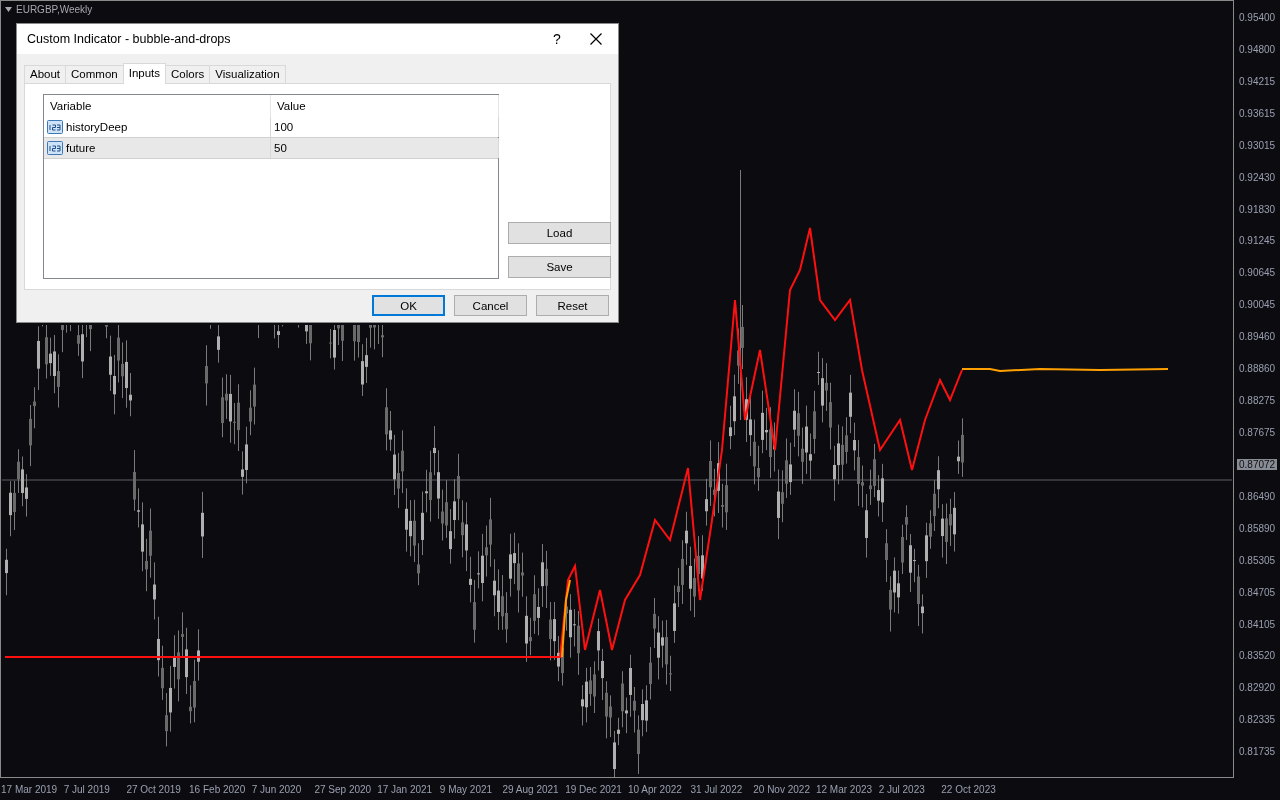 The image size is (1280, 800). Describe the element at coordinates (1257, 305) in the screenshot. I see `price-label: 0.90045` at that location.